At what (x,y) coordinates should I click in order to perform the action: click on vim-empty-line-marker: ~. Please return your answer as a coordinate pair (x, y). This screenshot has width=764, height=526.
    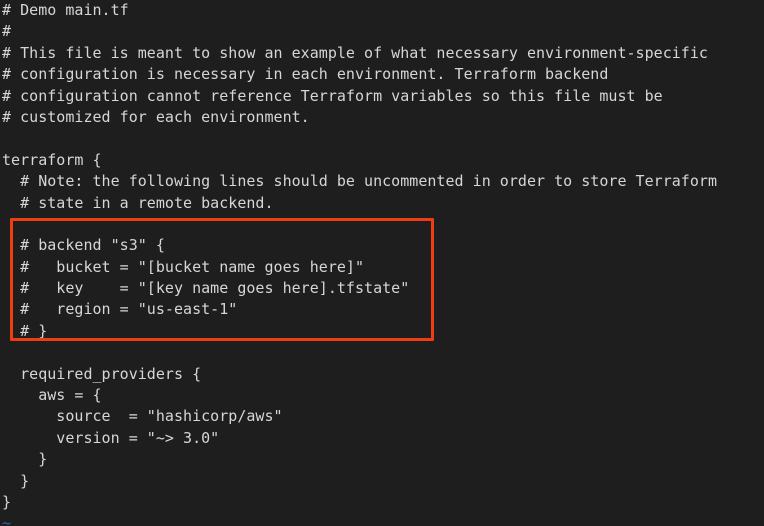
    Looking at the image, I should click on (382, 519).